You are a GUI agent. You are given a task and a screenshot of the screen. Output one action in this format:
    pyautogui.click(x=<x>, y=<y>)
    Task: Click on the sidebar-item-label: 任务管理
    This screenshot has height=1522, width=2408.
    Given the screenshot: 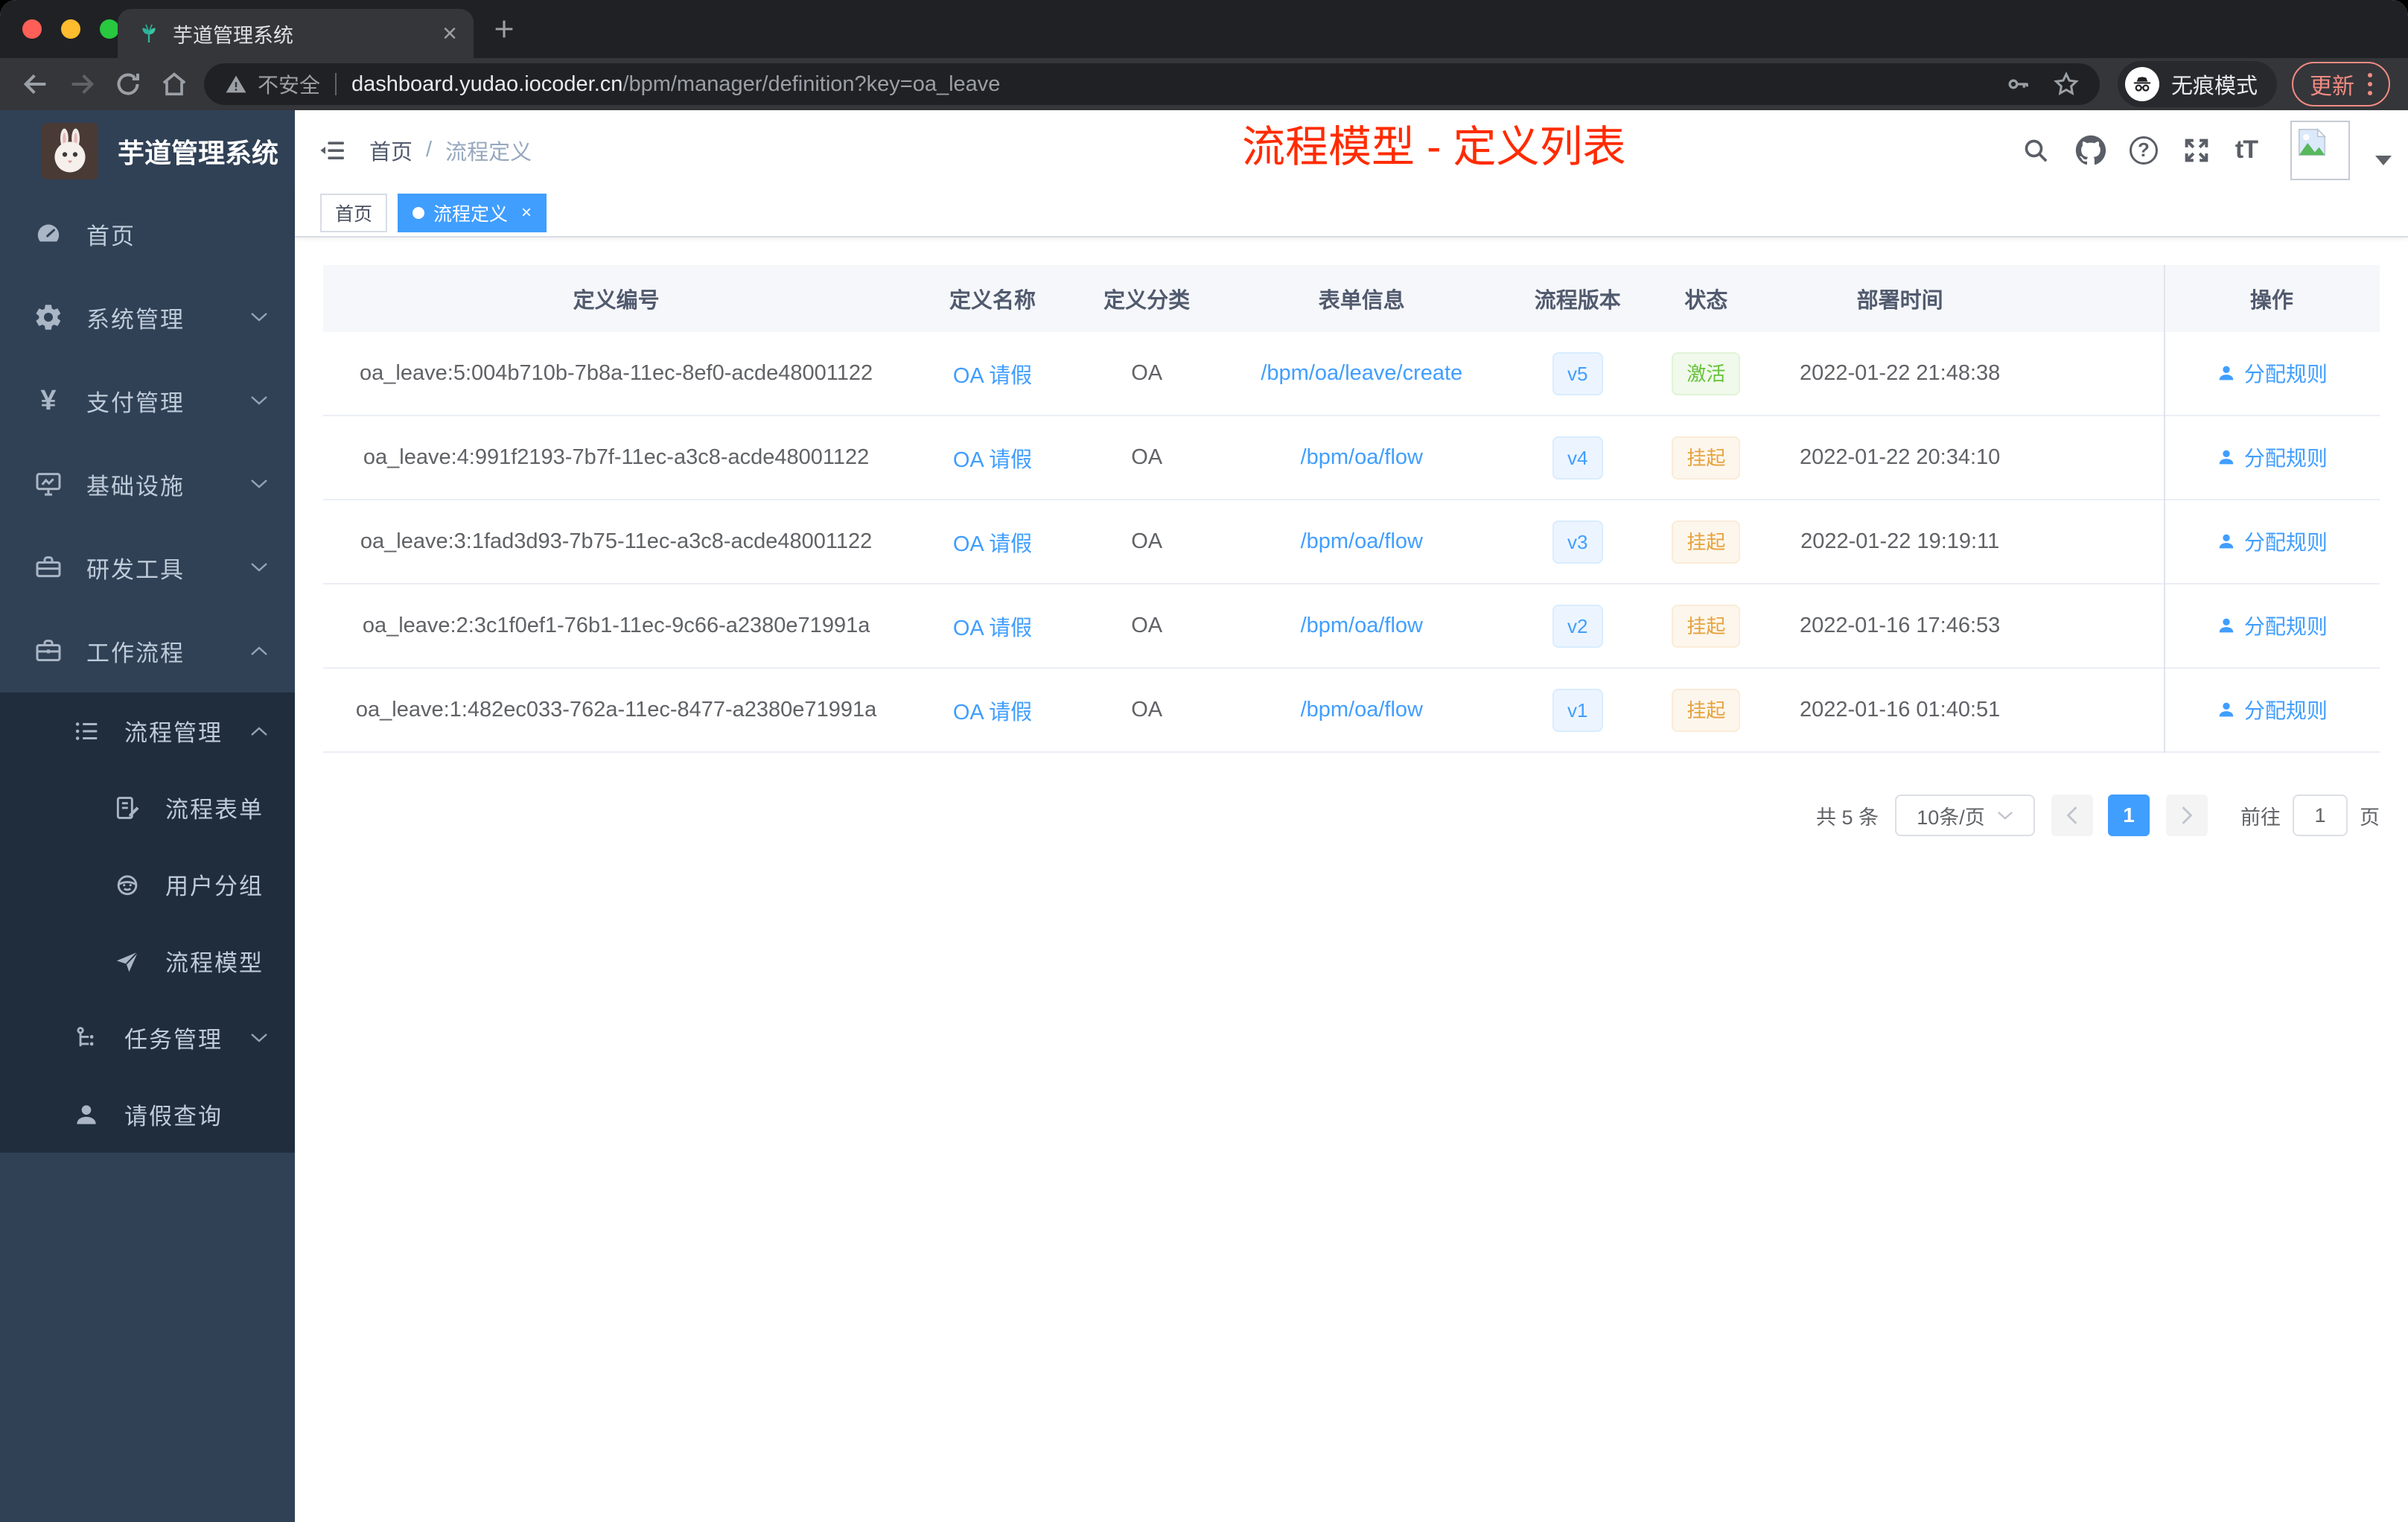 What is the action you would take?
    pyautogui.click(x=173, y=1040)
    